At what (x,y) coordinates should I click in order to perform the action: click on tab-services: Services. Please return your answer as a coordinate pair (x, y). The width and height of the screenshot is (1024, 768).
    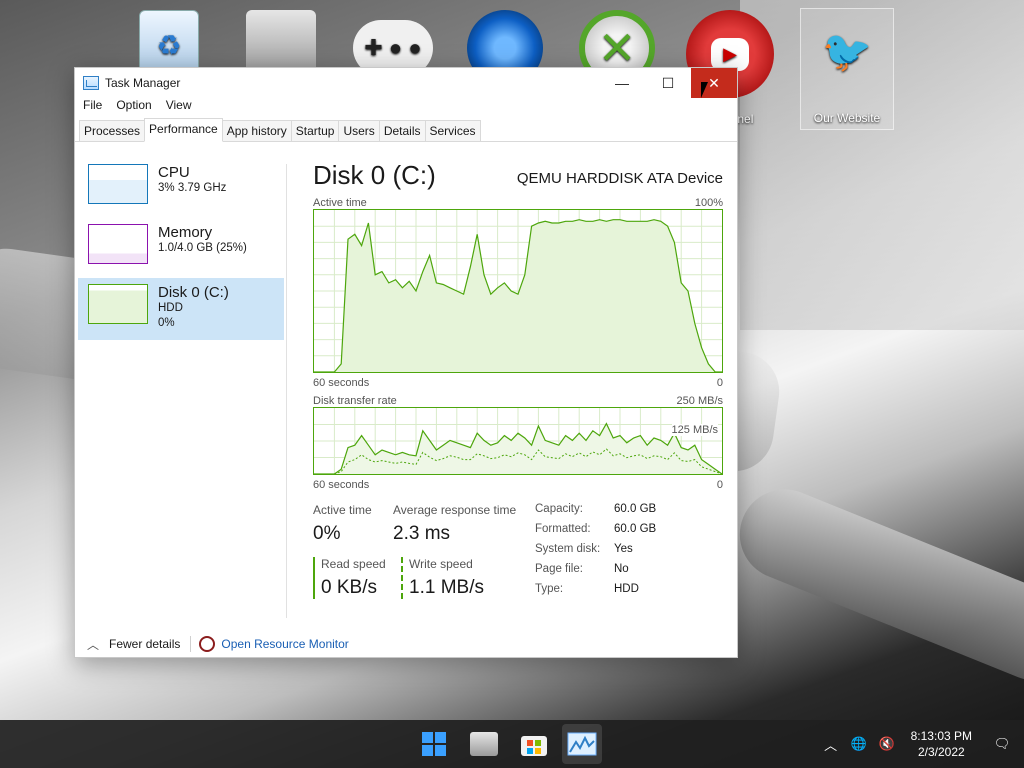
    Looking at the image, I should click on (452, 130).